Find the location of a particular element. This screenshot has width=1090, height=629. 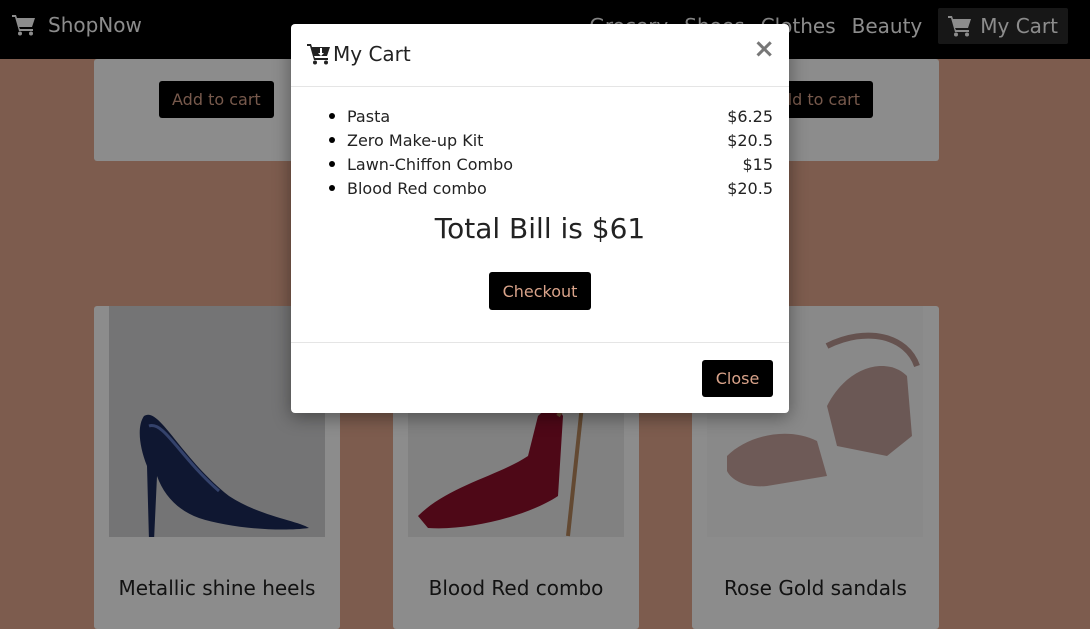

modal-title: My Cart is located at coordinates (359, 54).